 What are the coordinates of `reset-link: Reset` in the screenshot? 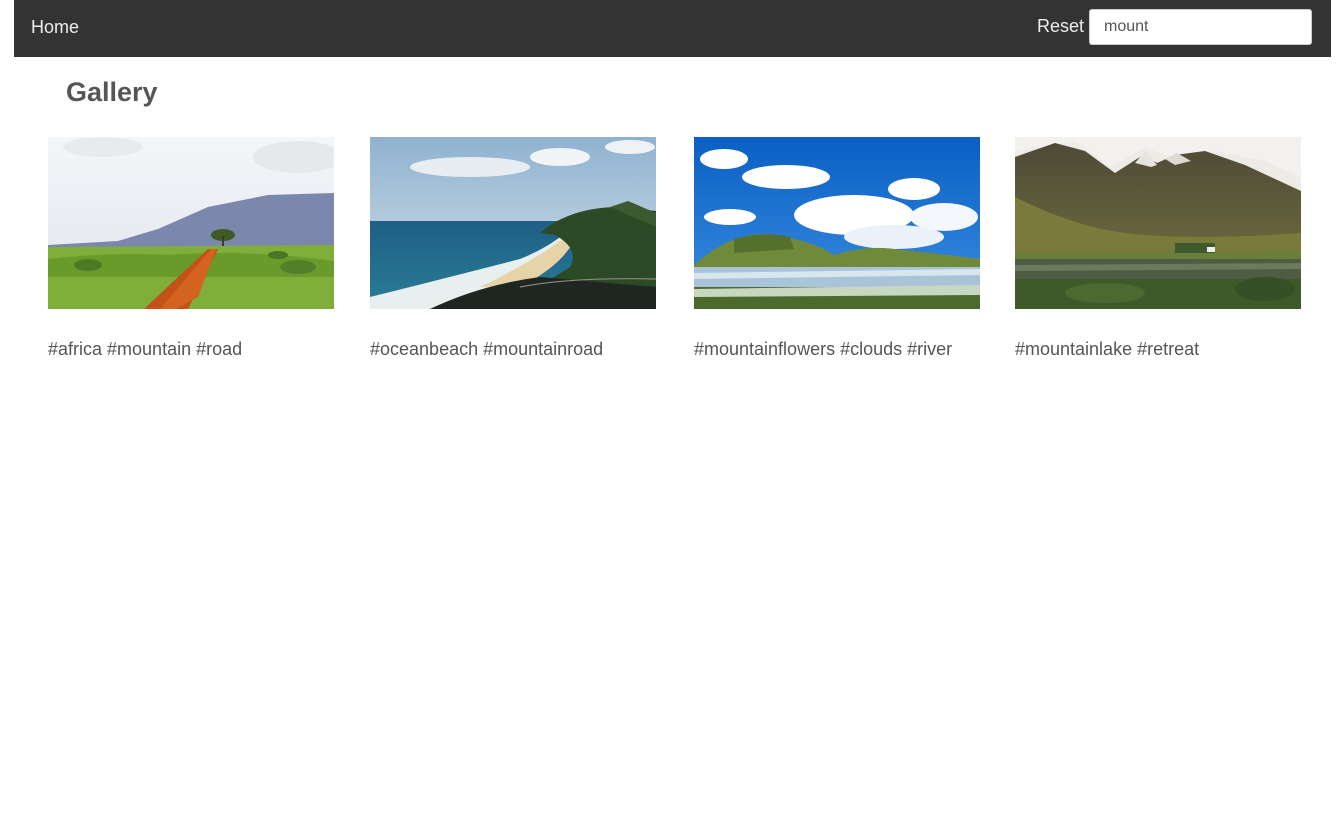 It's located at (1060, 26).